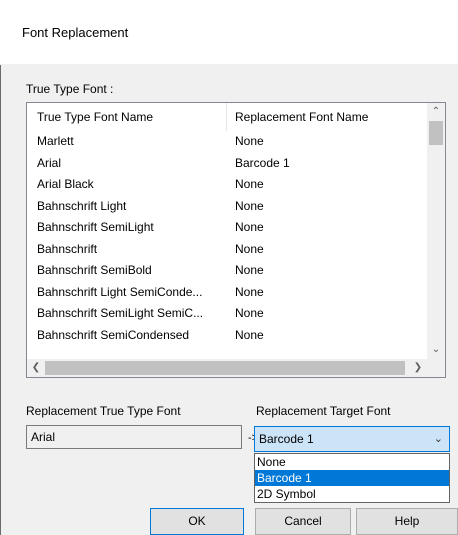 This screenshot has height=535, width=458. What do you see at coordinates (94, 270) in the screenshot?
I see `font-name-cell: Bahnschrift SemiBold` at bounding box center [94, 270].